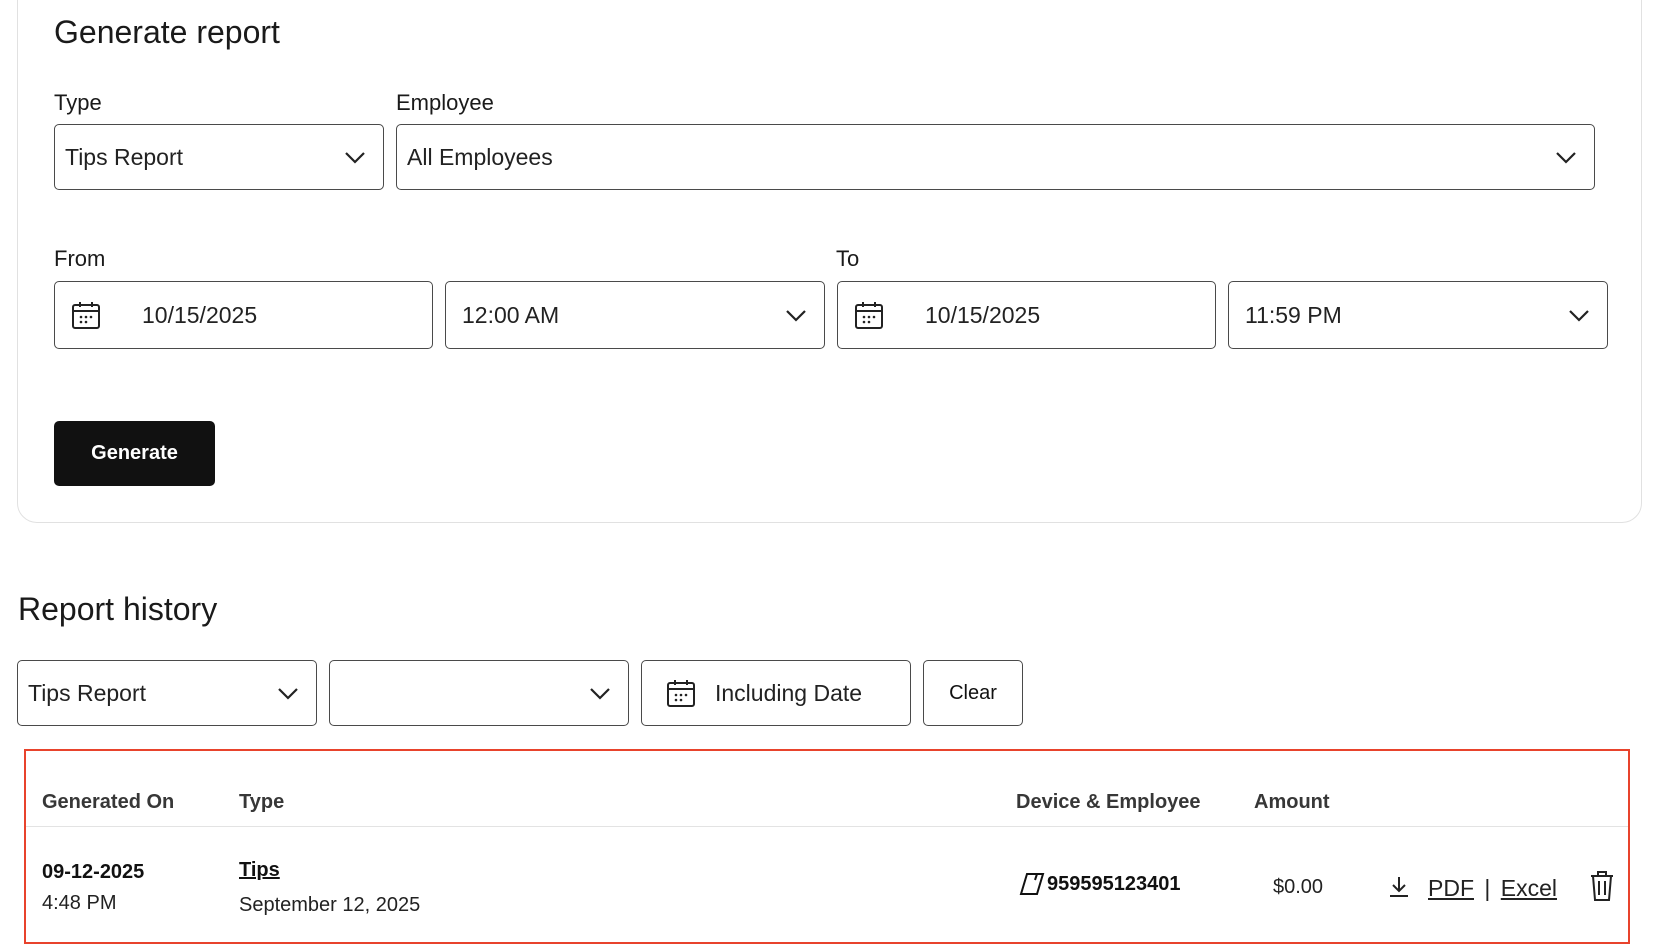 Image resolution: width=1654 pixels, height=951 pixels. I want to click on to-date-value: 10/15/2025, so click(983, 314).